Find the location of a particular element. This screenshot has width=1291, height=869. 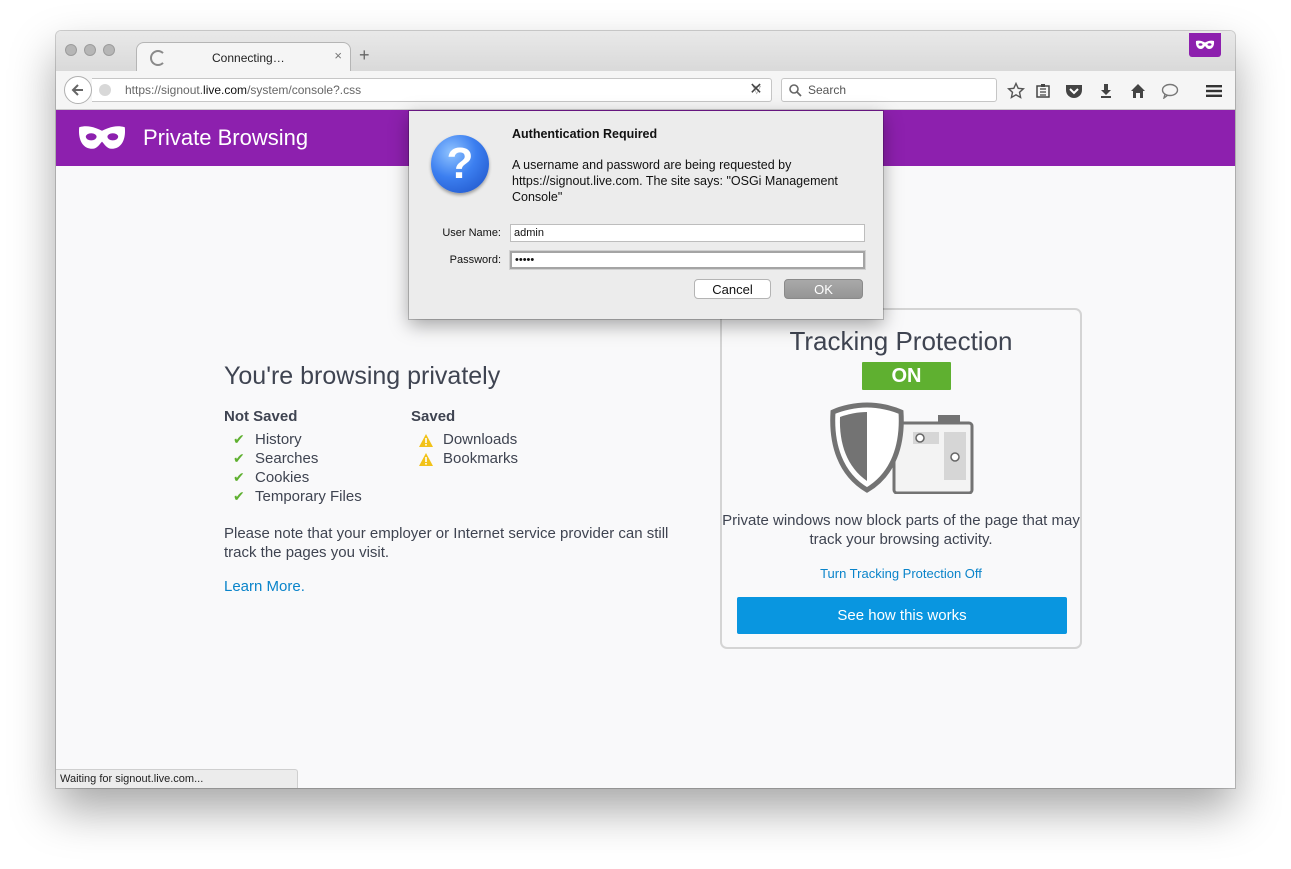

see-how-this-works-button: See how this works is located at coordinates (902, 615).